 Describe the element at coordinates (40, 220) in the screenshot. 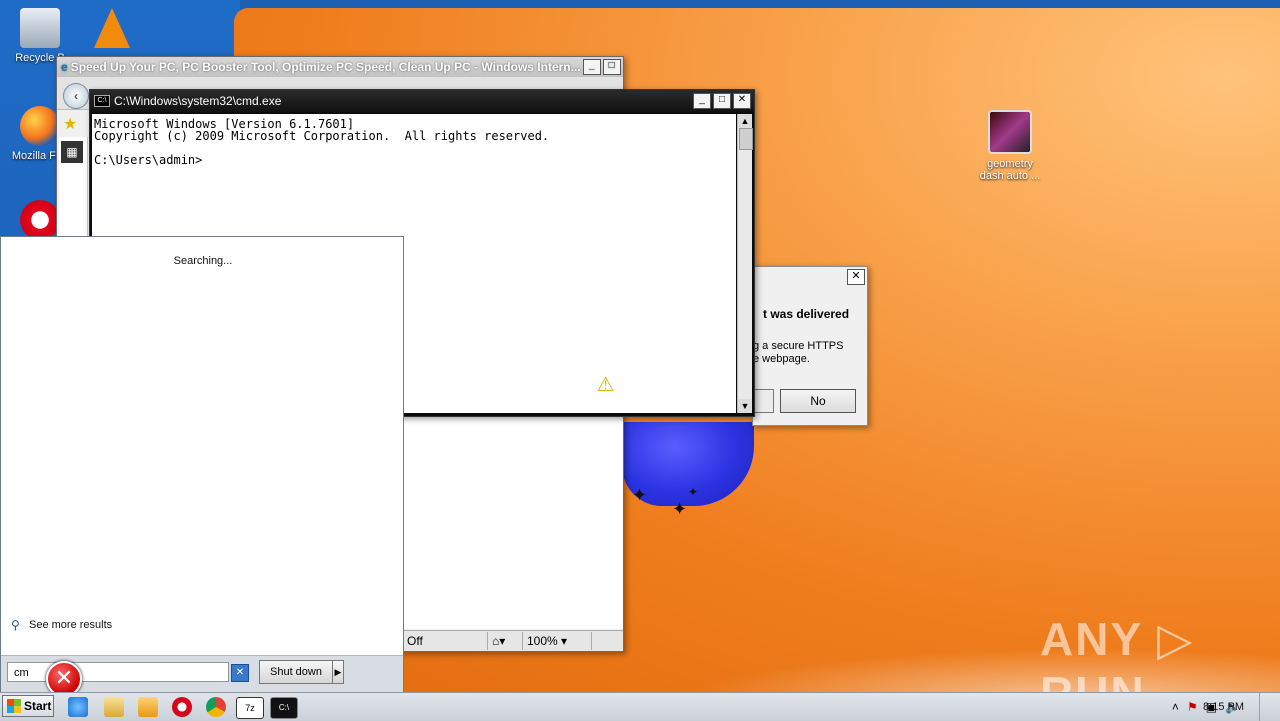

I see `opera-icon` at that location.